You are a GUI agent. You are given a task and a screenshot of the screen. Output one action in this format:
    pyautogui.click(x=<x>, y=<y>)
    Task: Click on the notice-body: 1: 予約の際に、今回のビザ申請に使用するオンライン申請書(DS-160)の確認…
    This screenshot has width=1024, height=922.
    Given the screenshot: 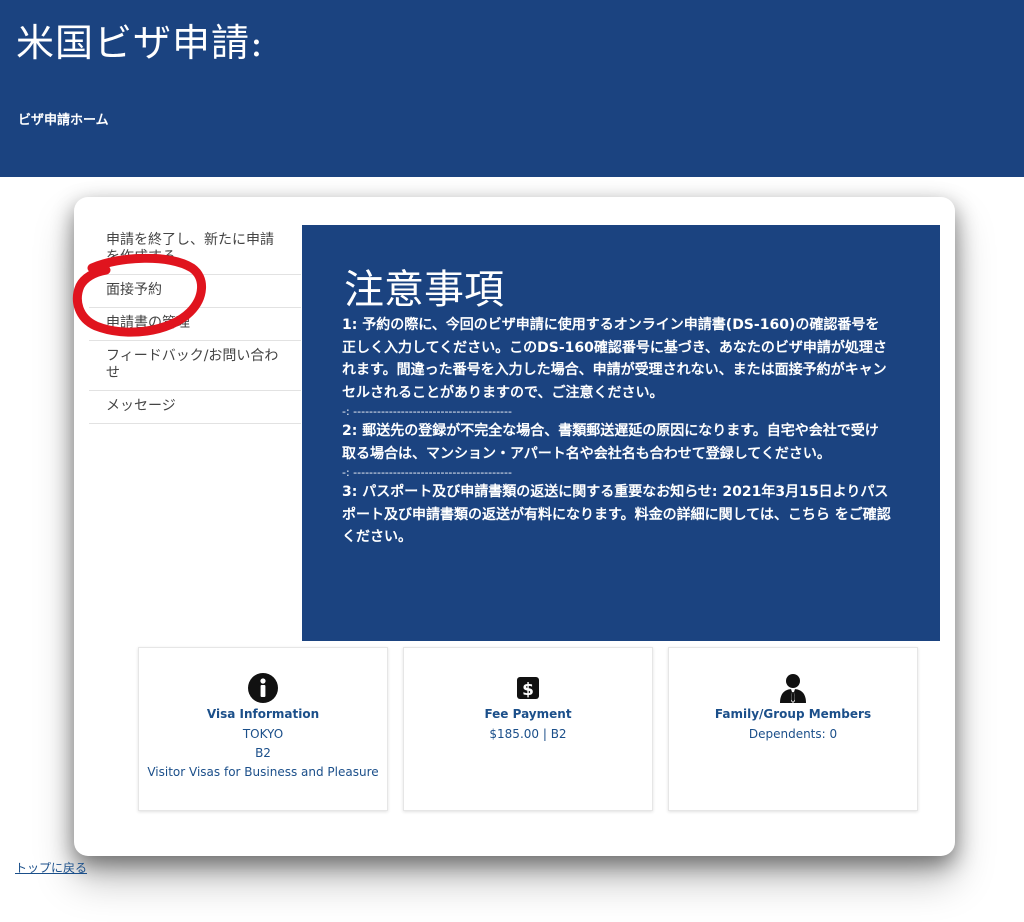 What is the action you would take?
    pyautogui.click(x=617, y=431)
    